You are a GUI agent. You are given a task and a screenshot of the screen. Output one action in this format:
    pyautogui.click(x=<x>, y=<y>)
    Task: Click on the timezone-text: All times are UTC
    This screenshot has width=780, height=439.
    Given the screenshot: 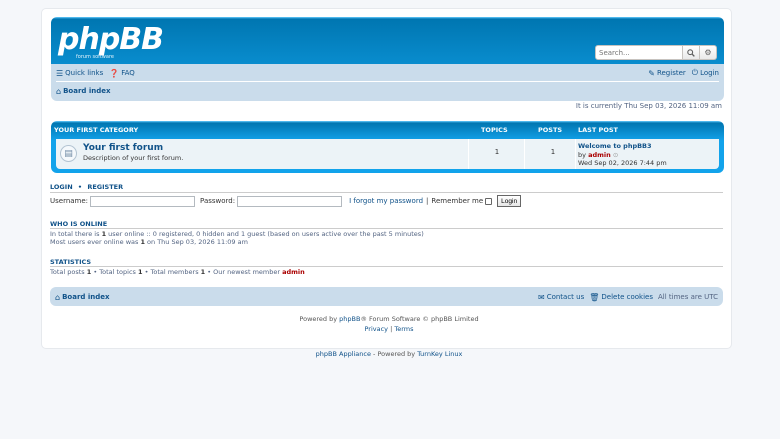 What is the action you would take?
    pyautogui.click(x=687, y=297)
    